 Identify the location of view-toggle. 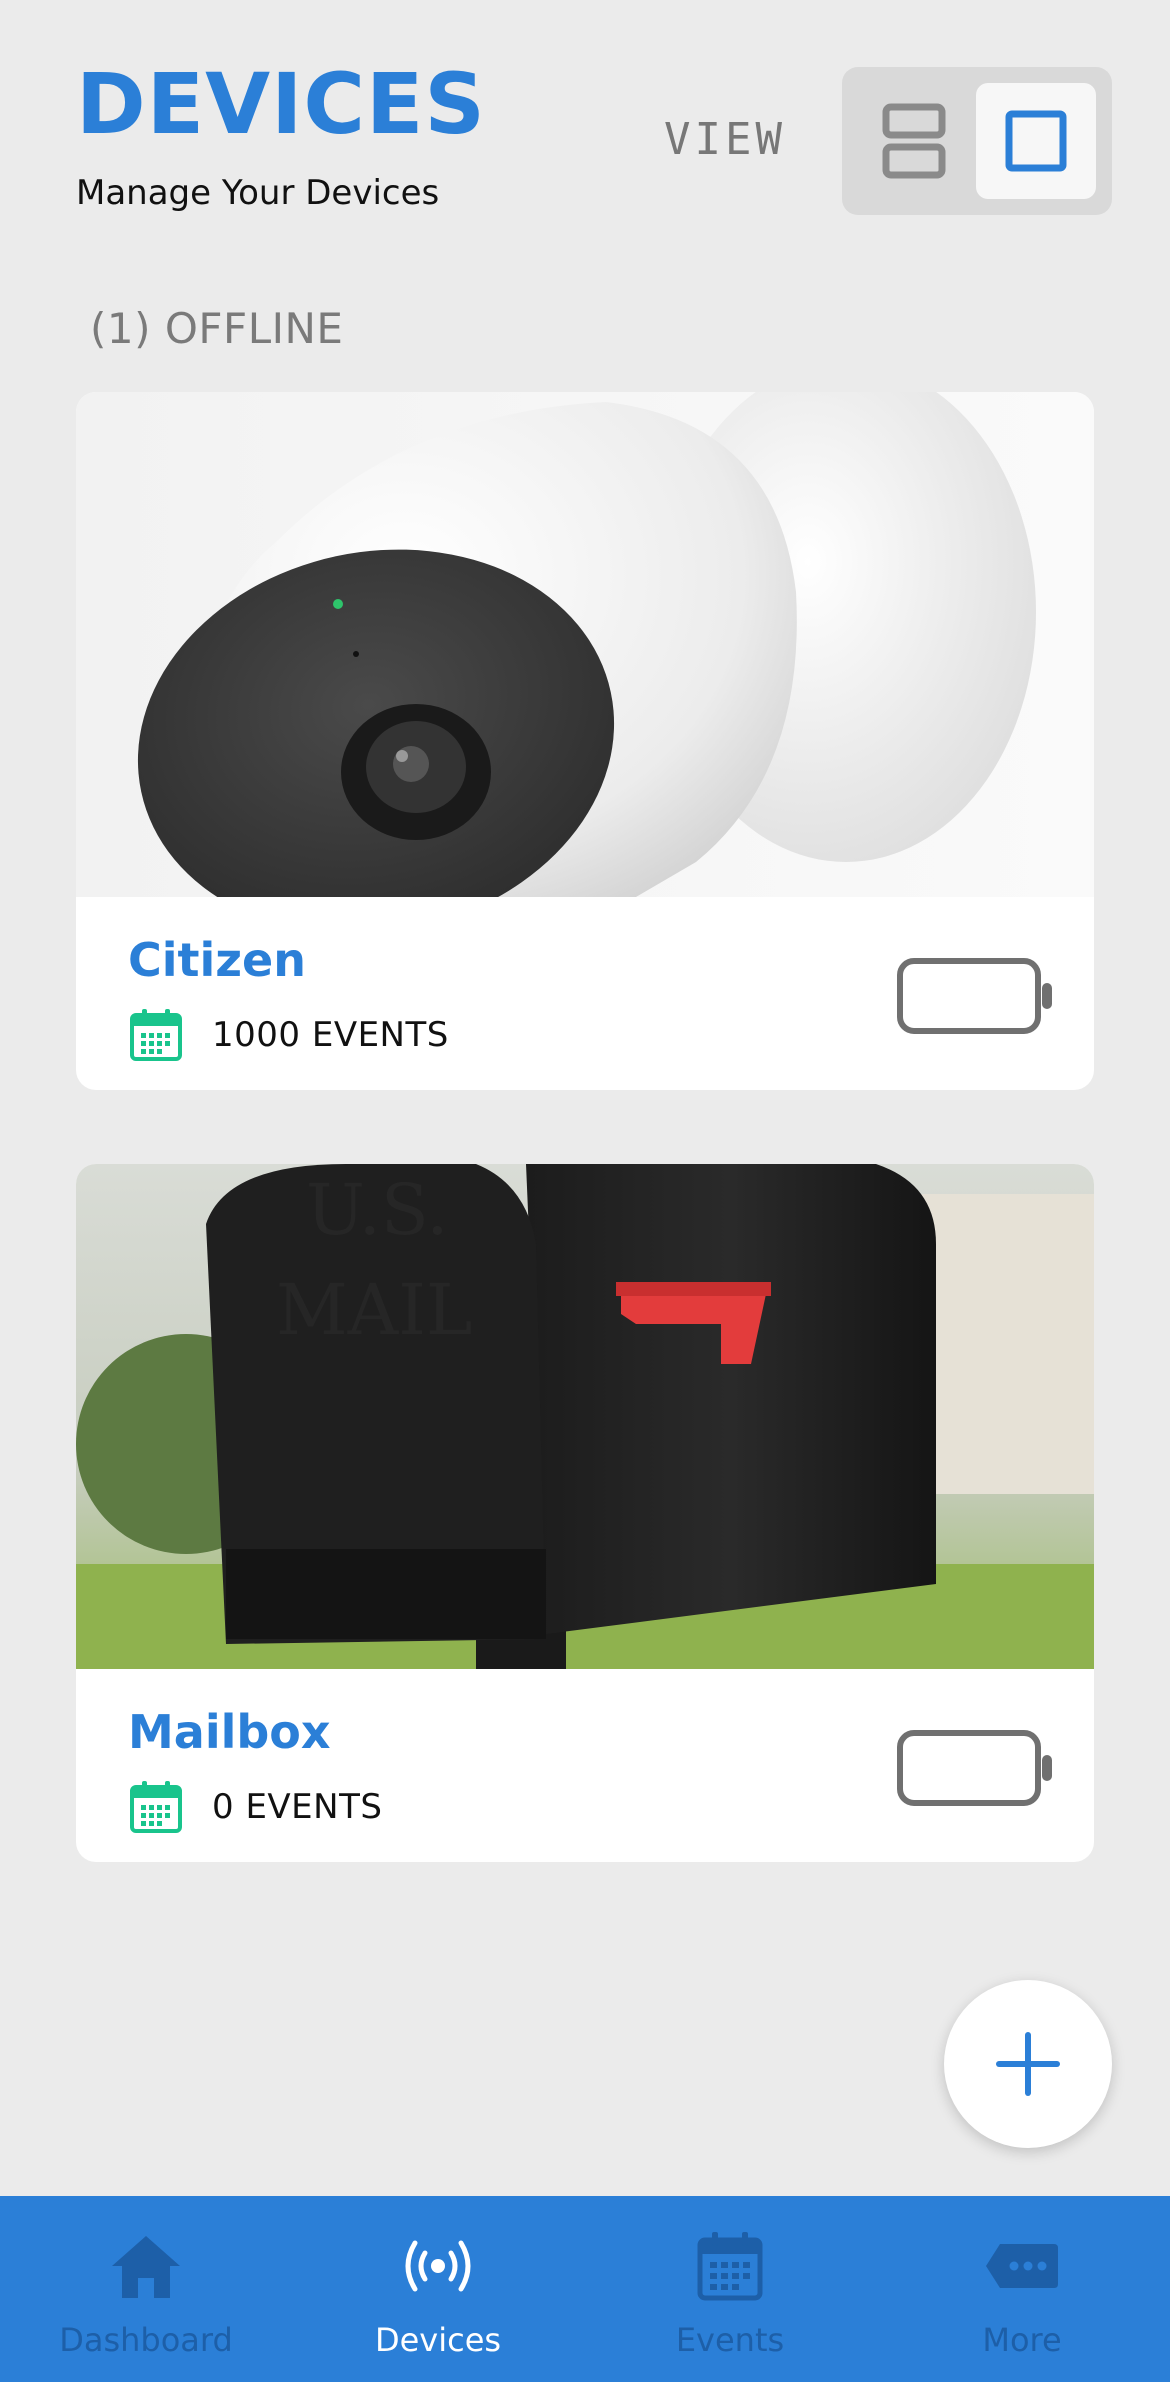
(977, 141).